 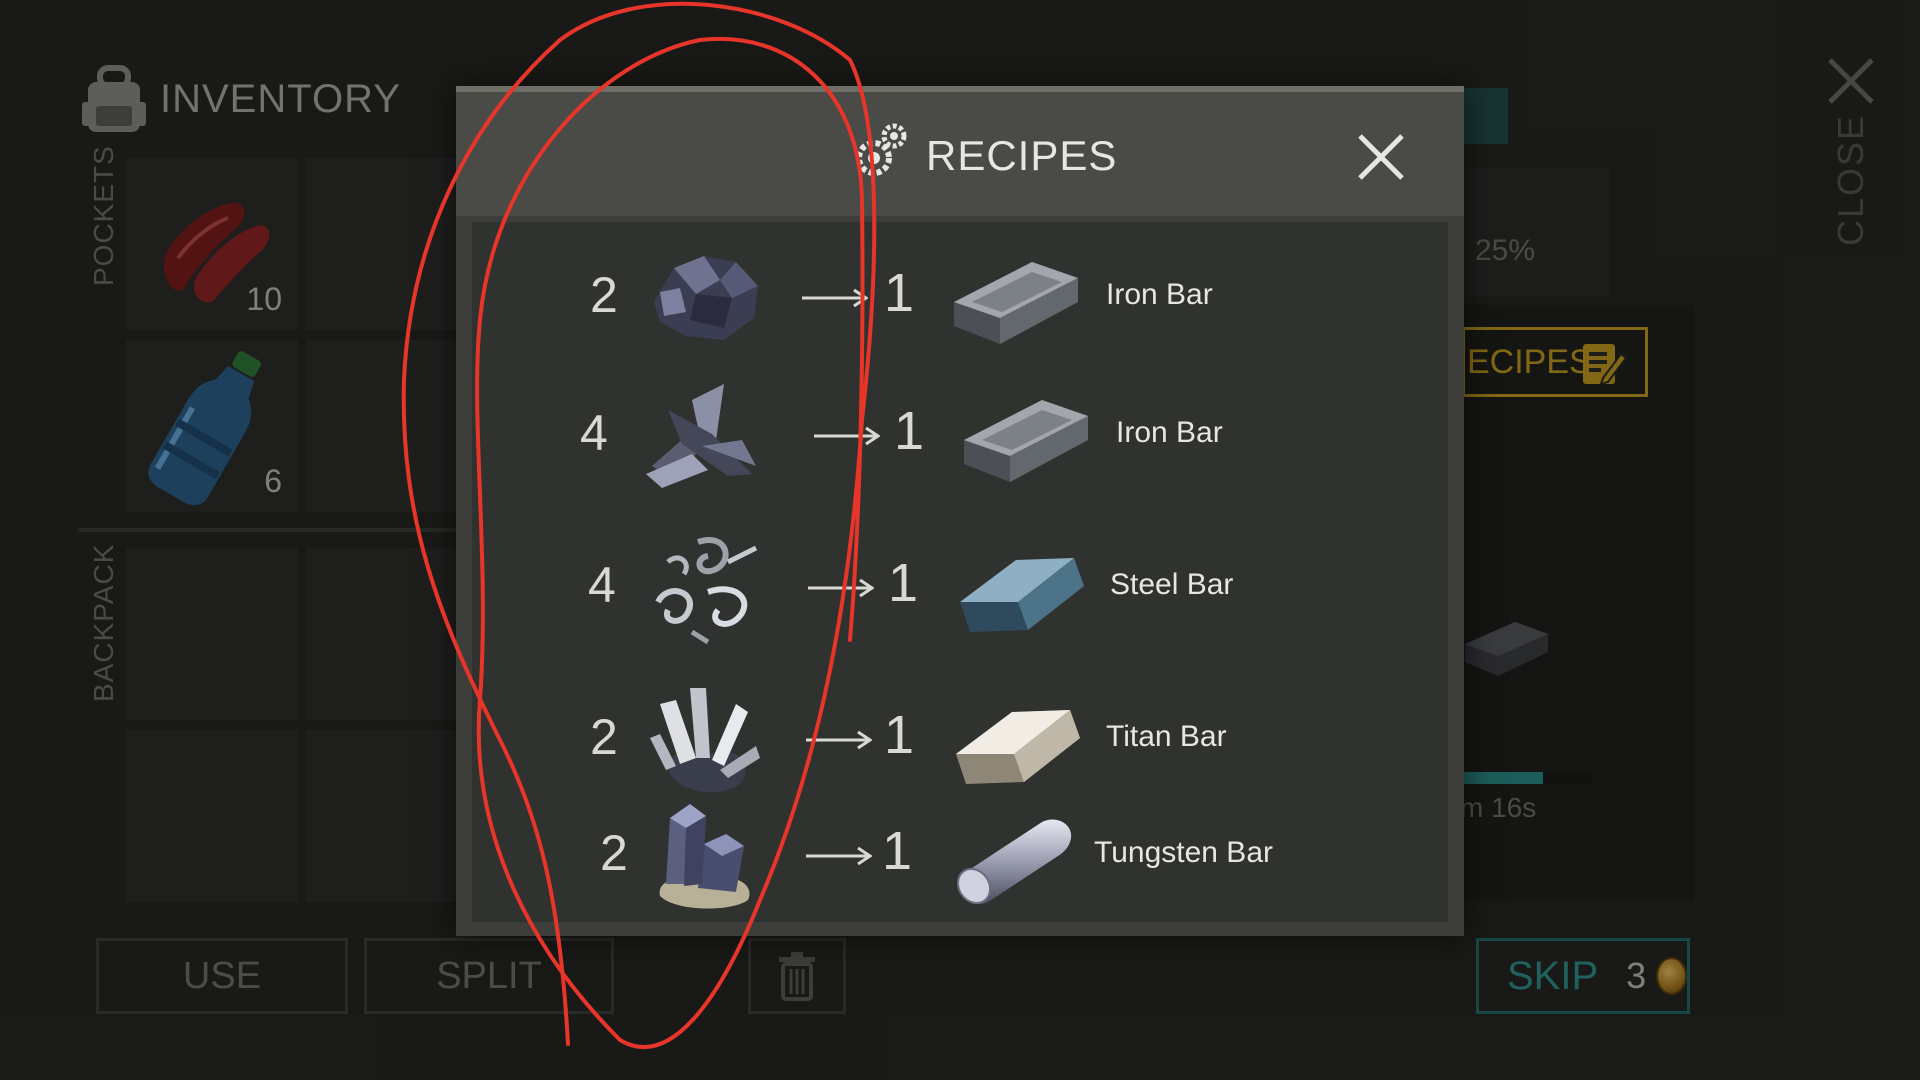 I want to click on metal-shavings-icon, so click(x=706, y=591).